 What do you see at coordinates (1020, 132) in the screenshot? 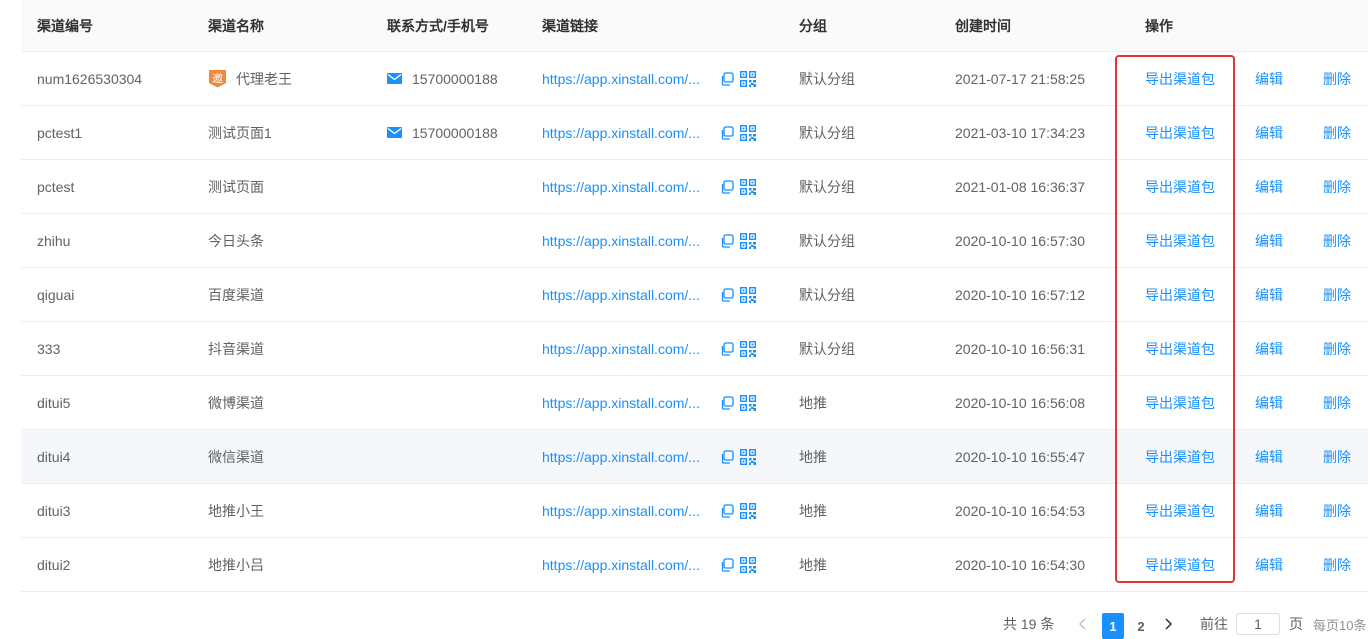
I see `created-time: 2021-03-10 17:34:23` at bounding box center [1020, 132].